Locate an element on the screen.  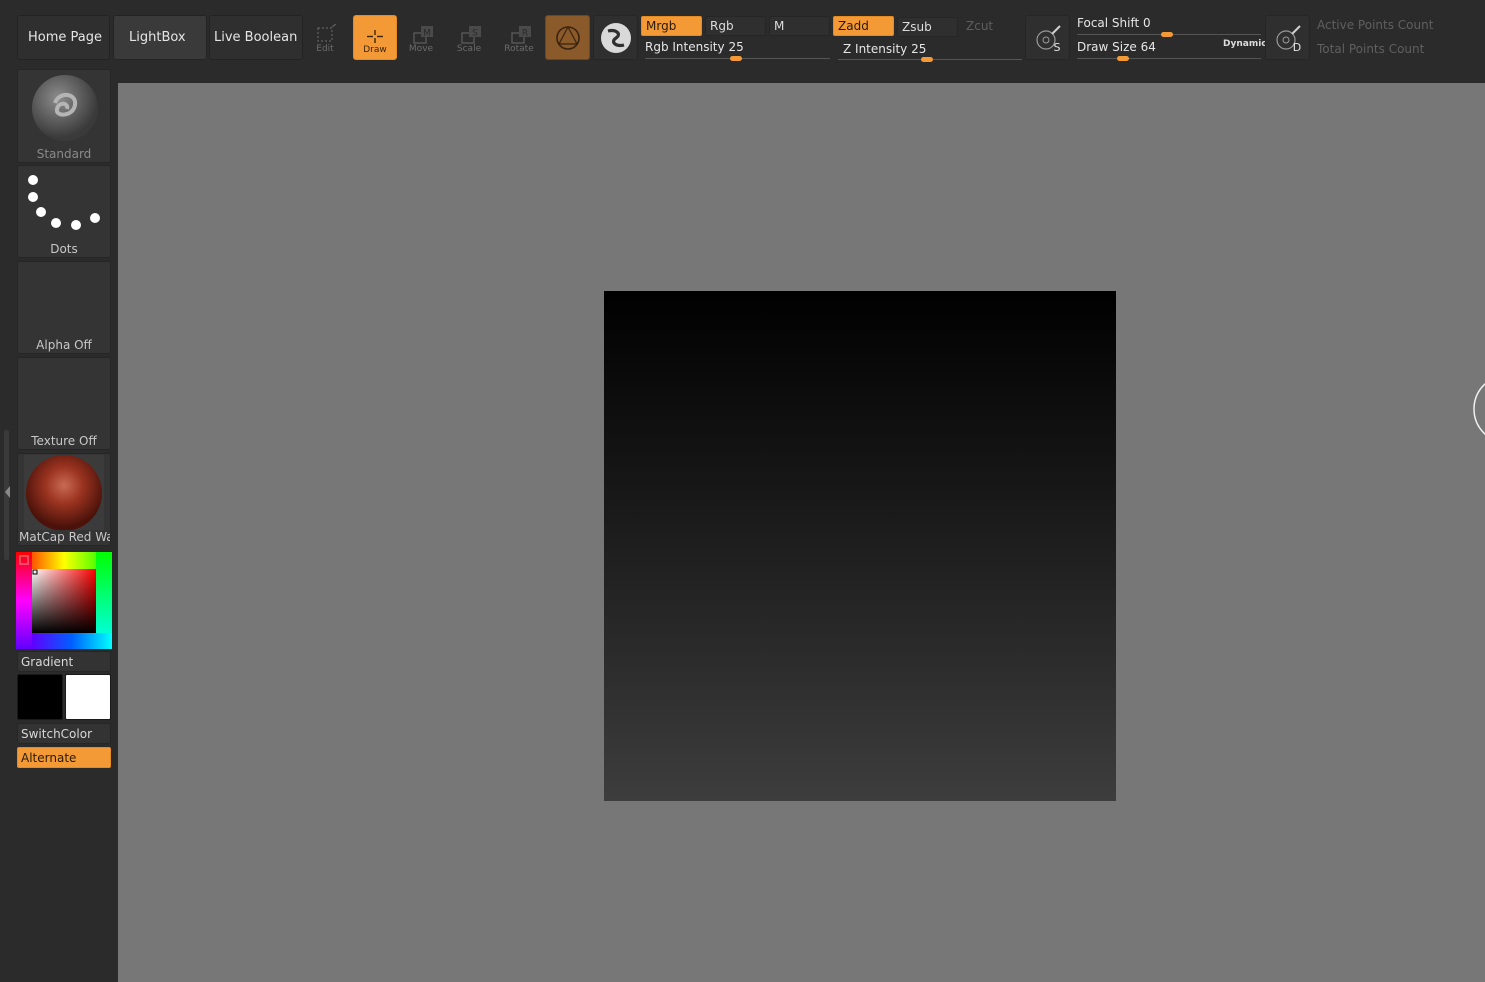
total-points-count: Total Points Count is located at coordinates (1371, 49).